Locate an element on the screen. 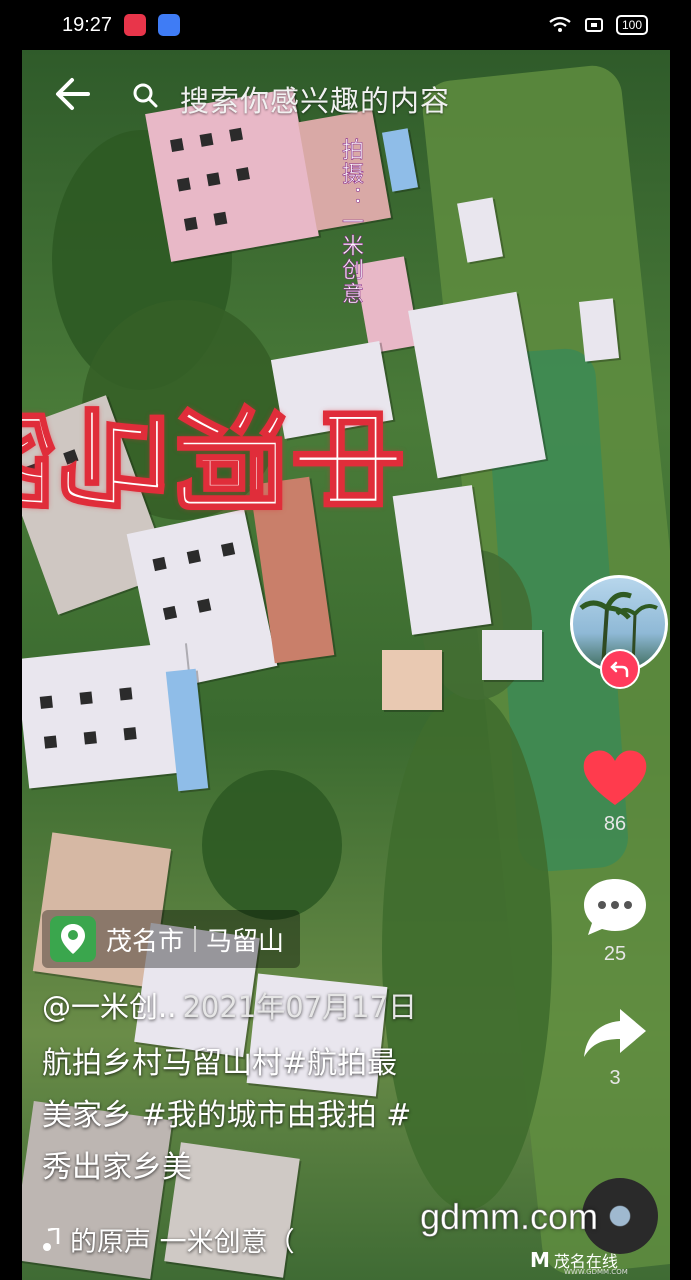 This screenshot has width=691, height=1280. author-name: @一米创.. is located at coordinates (109, 1007).